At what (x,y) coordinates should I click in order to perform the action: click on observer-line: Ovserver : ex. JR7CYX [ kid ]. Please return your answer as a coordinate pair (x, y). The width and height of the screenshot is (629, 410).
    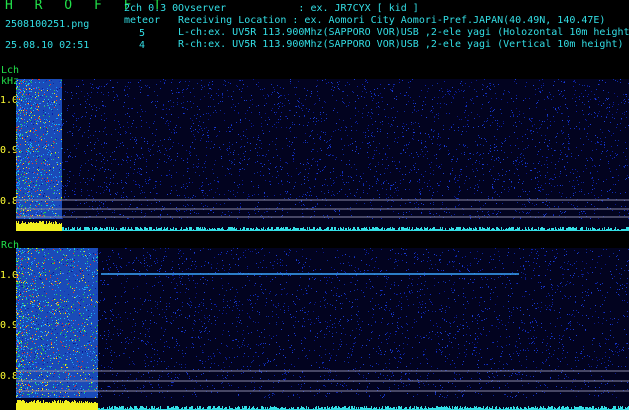
    Looking at the image, I should click on (298, 8).